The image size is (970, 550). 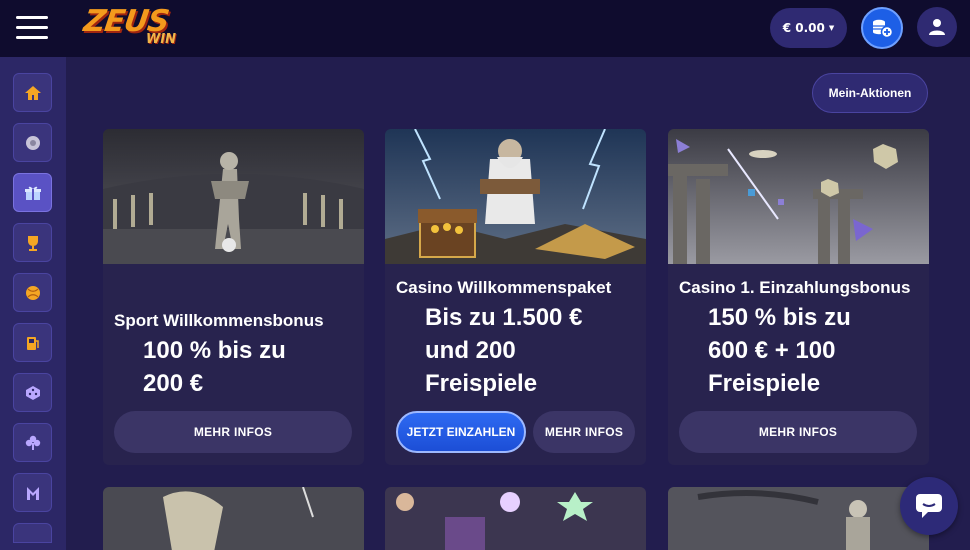 I want to click on sidebar-item-sports, so click(x=32, y=142).